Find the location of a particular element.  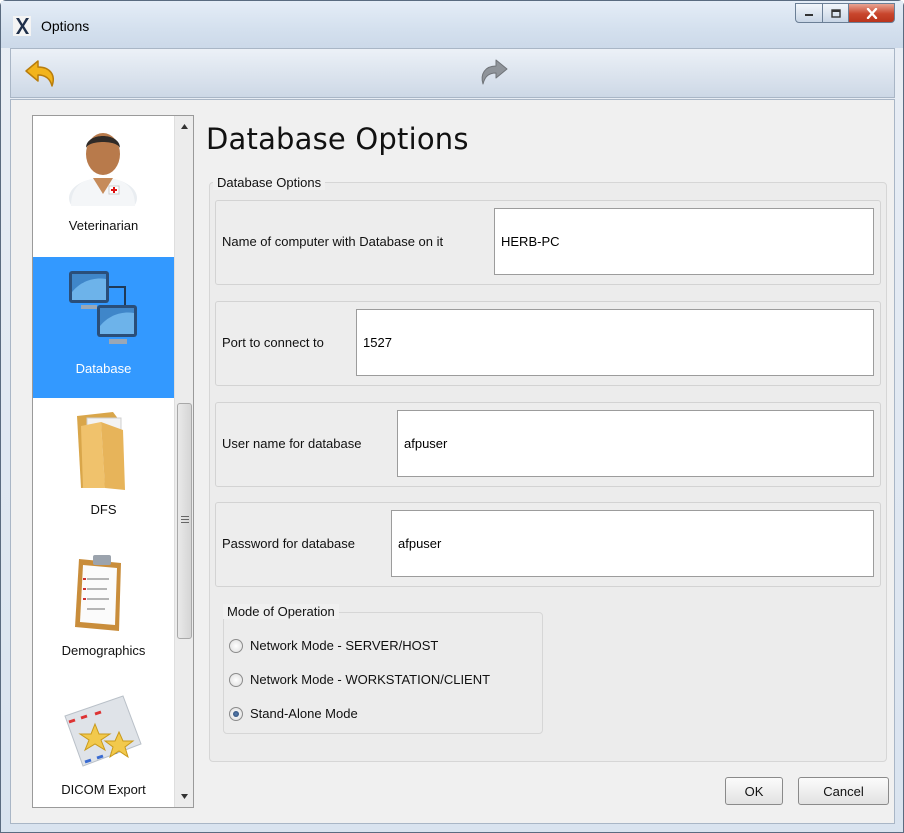

close-icon is located at coordinates (871, 13).